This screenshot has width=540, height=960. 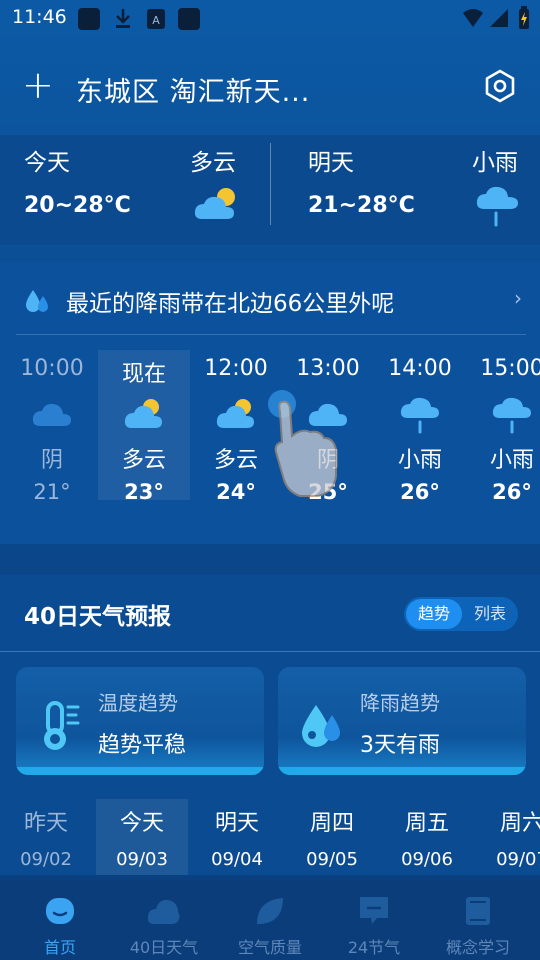 I want to click on date-value: 09/06, so click(x=427, y=859).